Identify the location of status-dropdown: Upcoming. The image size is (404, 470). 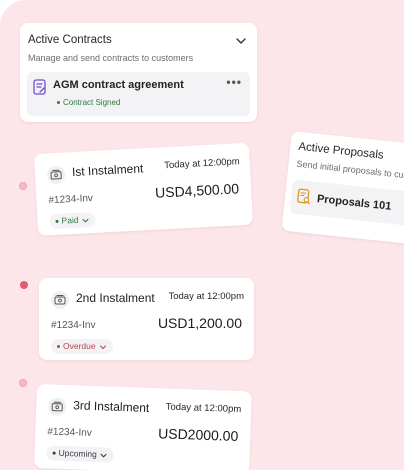
(80, 454).